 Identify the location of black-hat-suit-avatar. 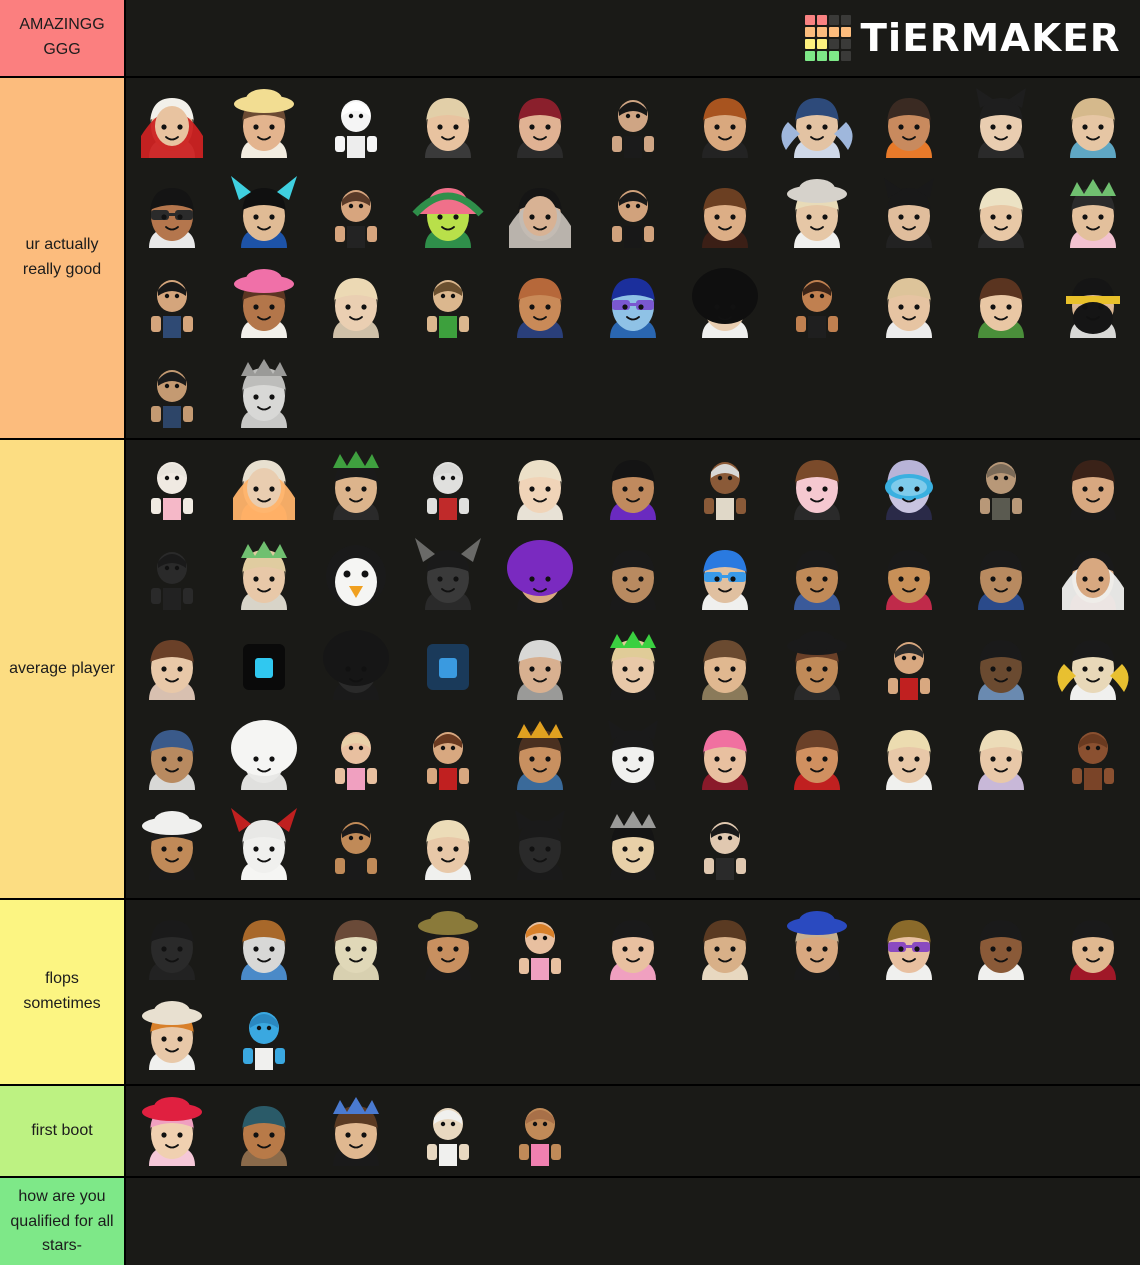
(172, 845).